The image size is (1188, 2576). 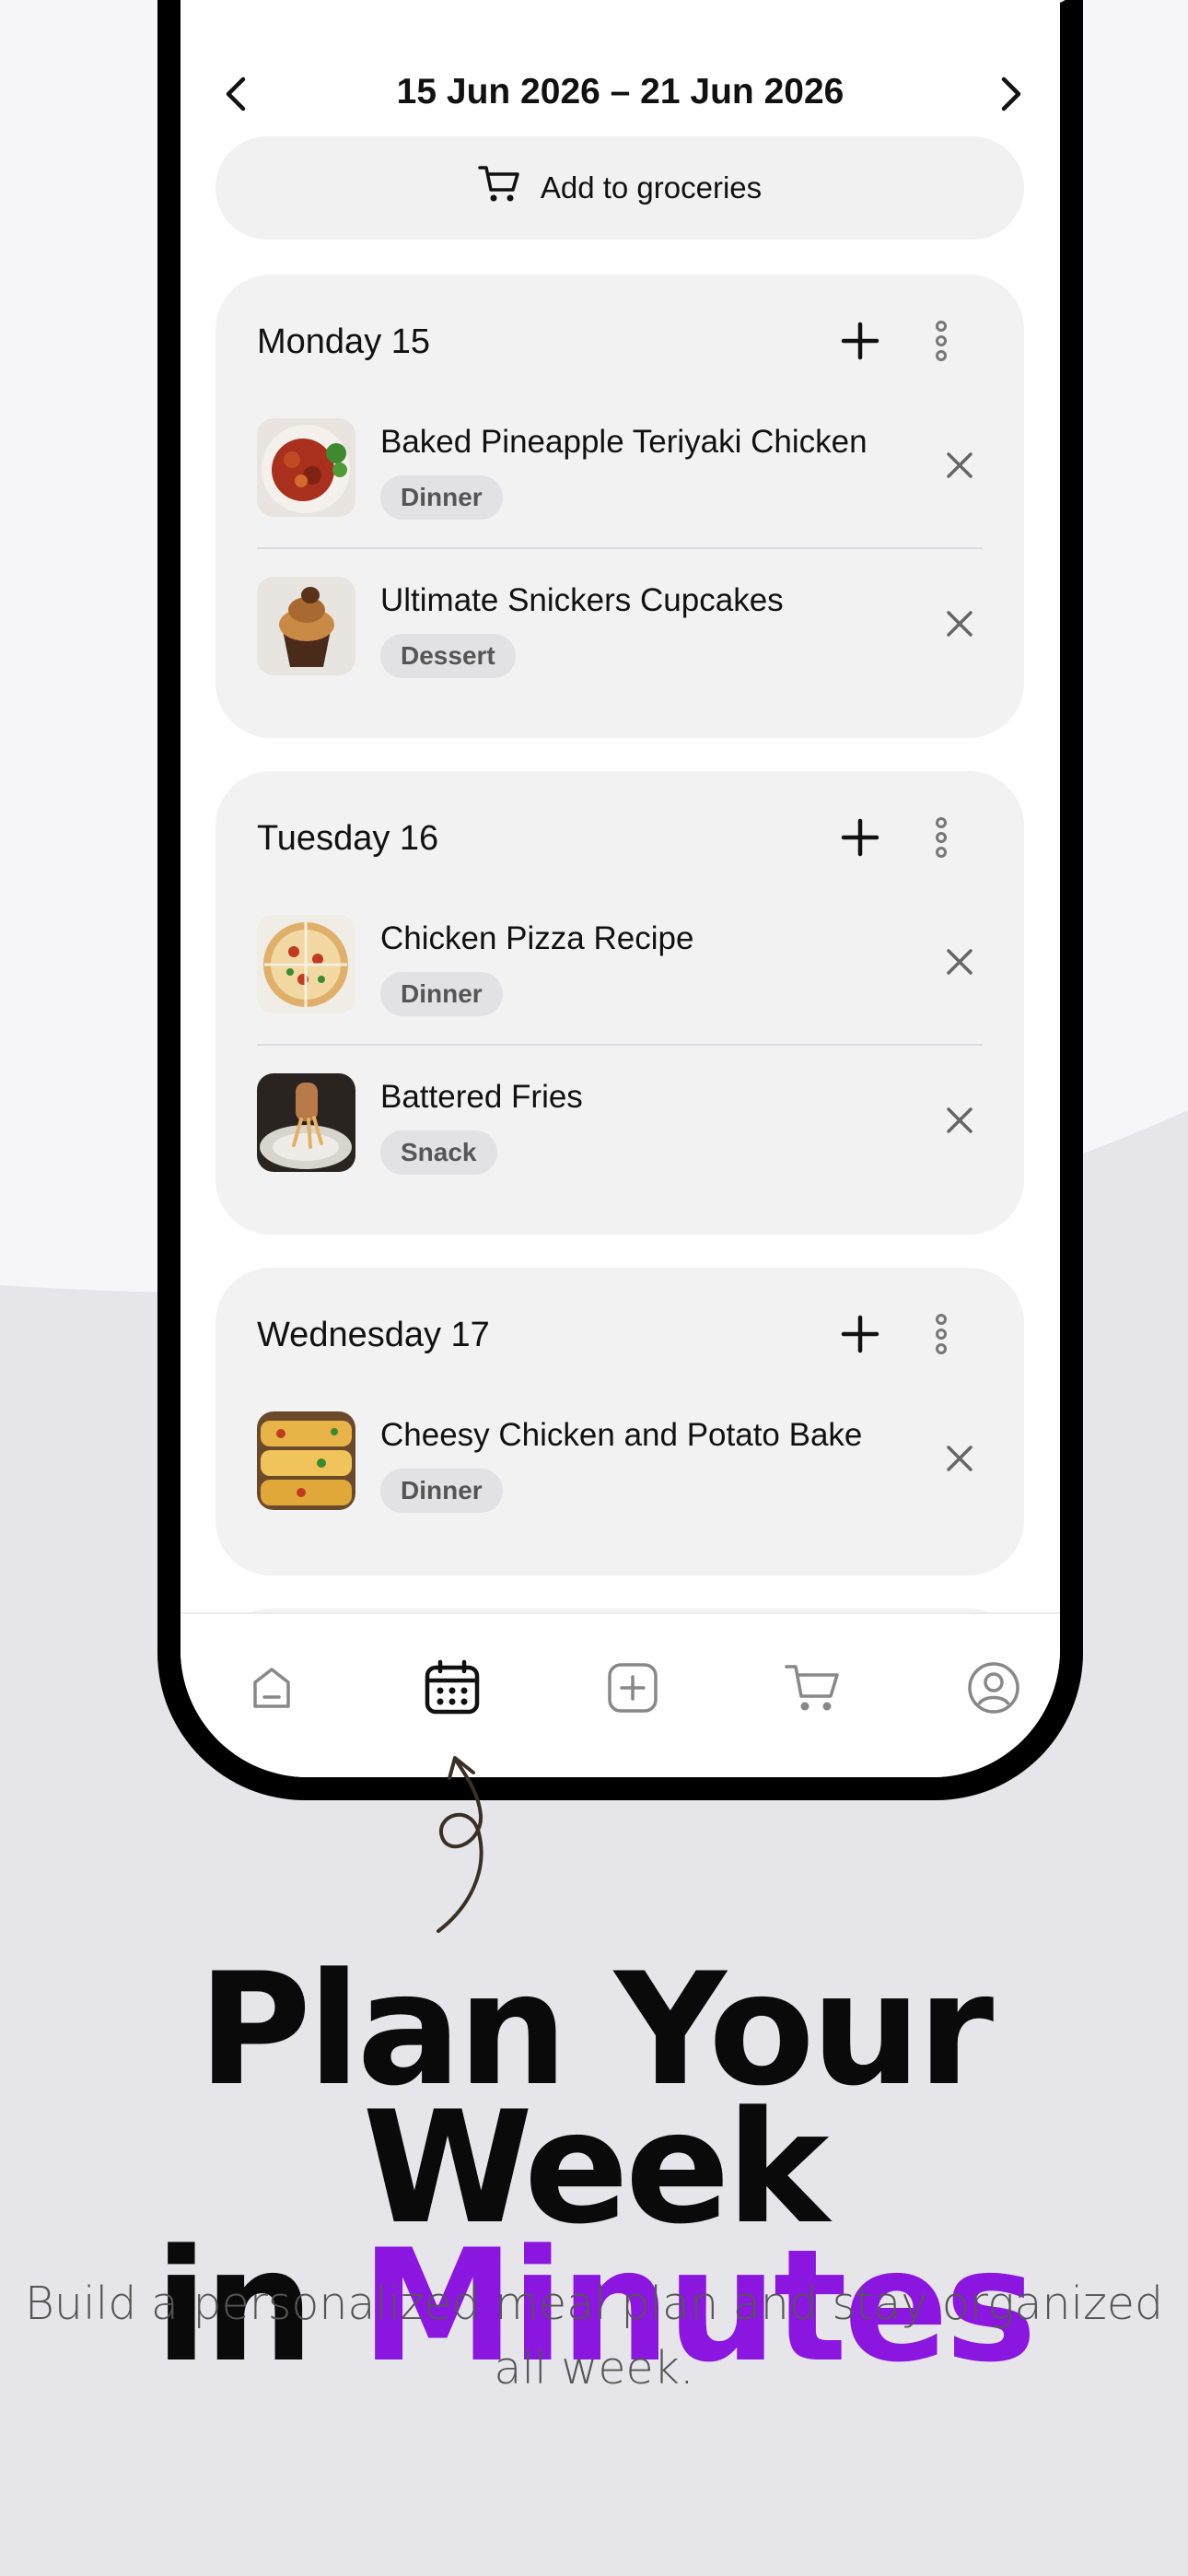 I want to click on meal-name: Baked Pineapple Teriyaki Chicken, so click(x=624, y=442).